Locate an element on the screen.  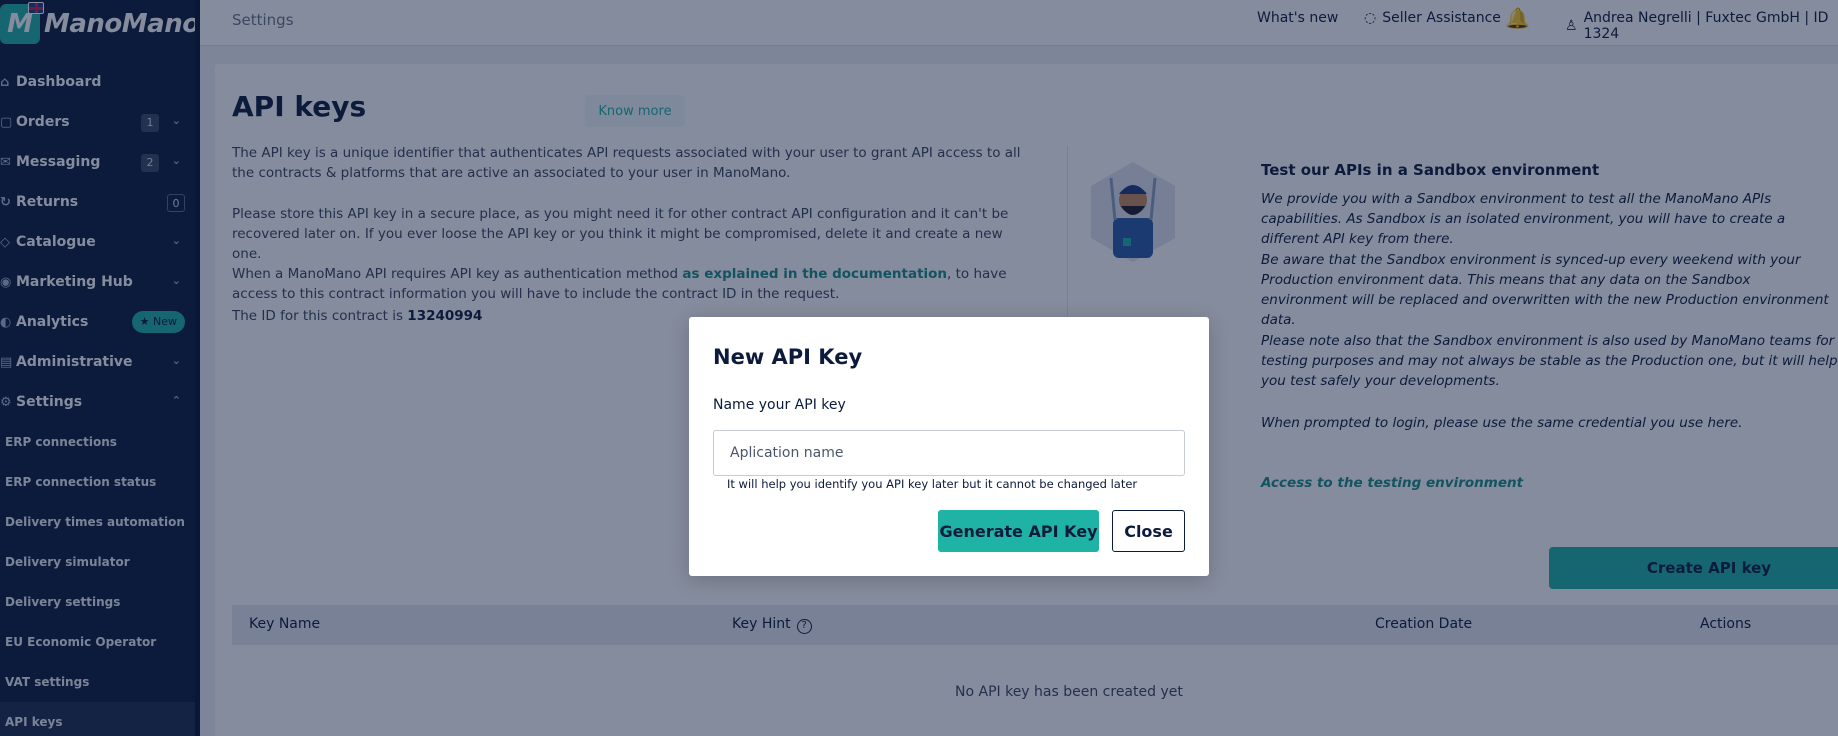
close-button: Close is located at coordinates (1148, 531).